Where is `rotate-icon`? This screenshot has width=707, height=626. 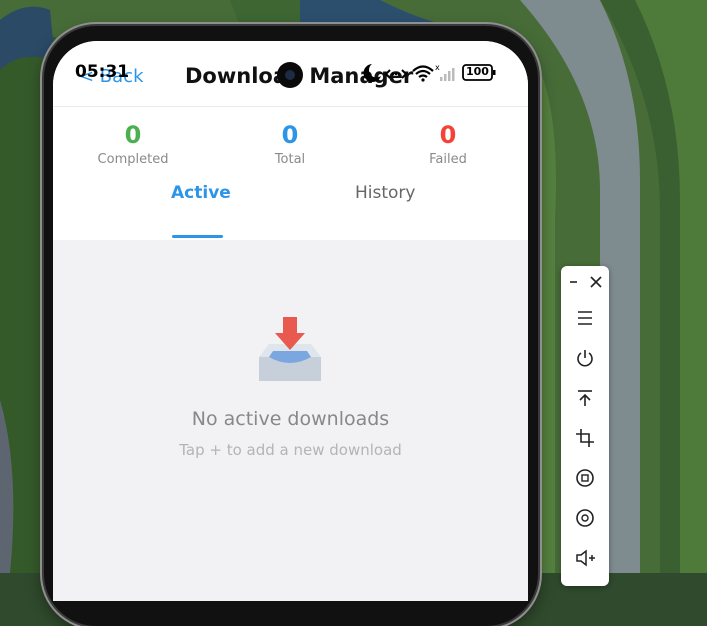 rotate-icon is located at coordinates (585, 478).